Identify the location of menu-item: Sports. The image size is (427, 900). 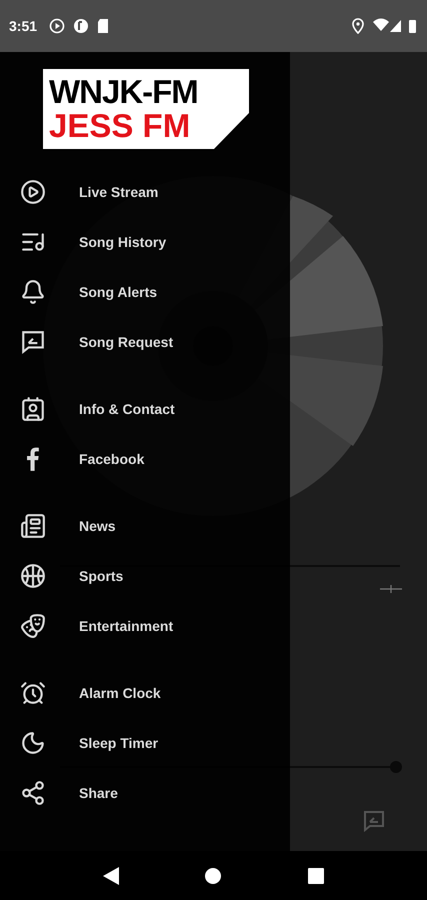
(145, 576).